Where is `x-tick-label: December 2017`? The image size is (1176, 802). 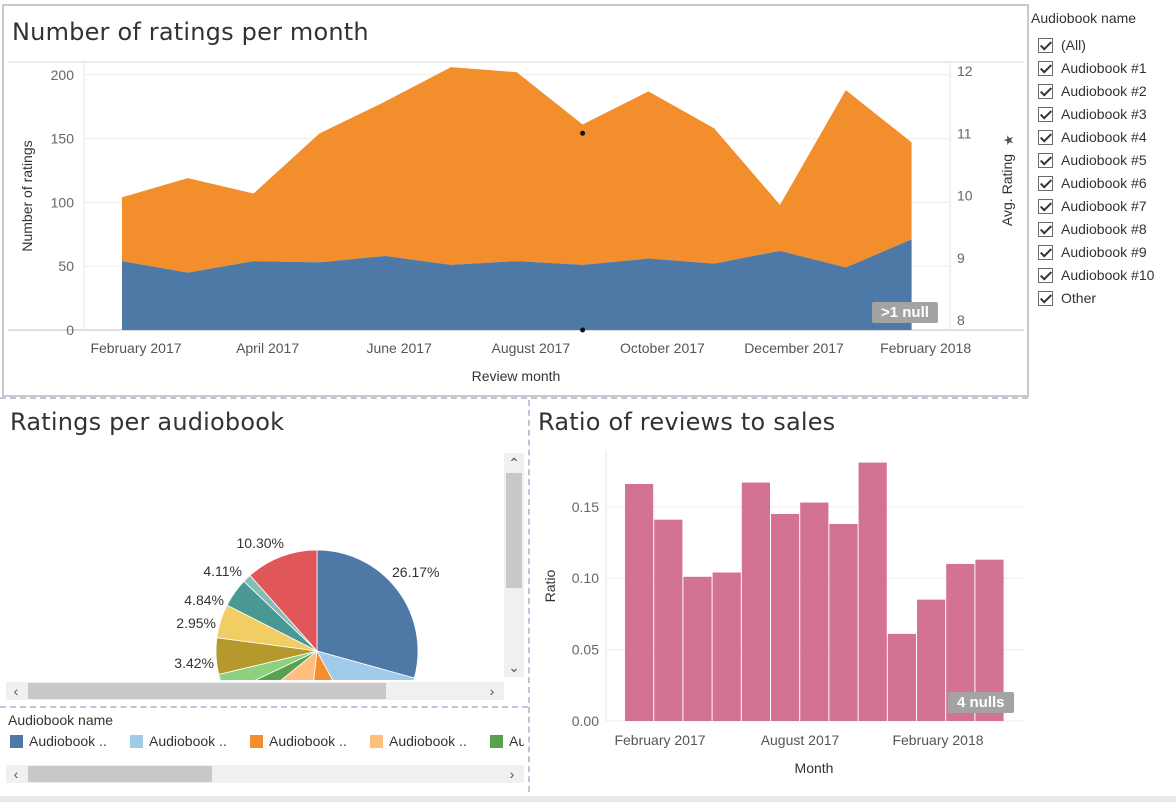
x-tick-label: December 2017 is located at coordinates (794, 348).